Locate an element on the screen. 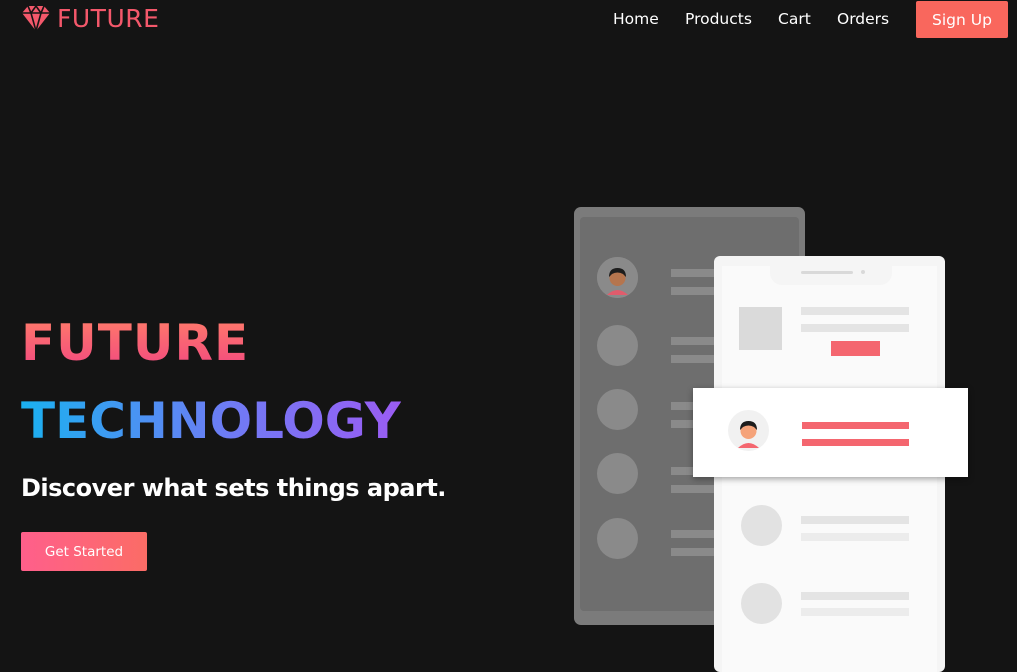 The height and width of the screenshot is (672, 1017). hero-subtitle: Discover what sets things apart. is located at coordinates (233, 488).